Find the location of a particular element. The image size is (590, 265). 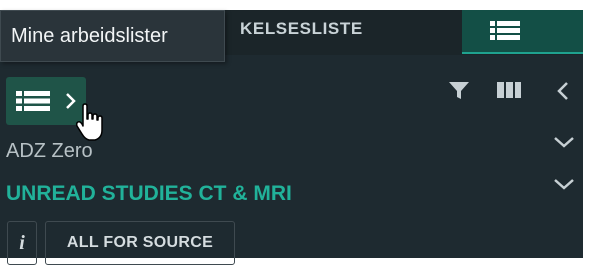

info-button: i is located at coordinates (22, 243).